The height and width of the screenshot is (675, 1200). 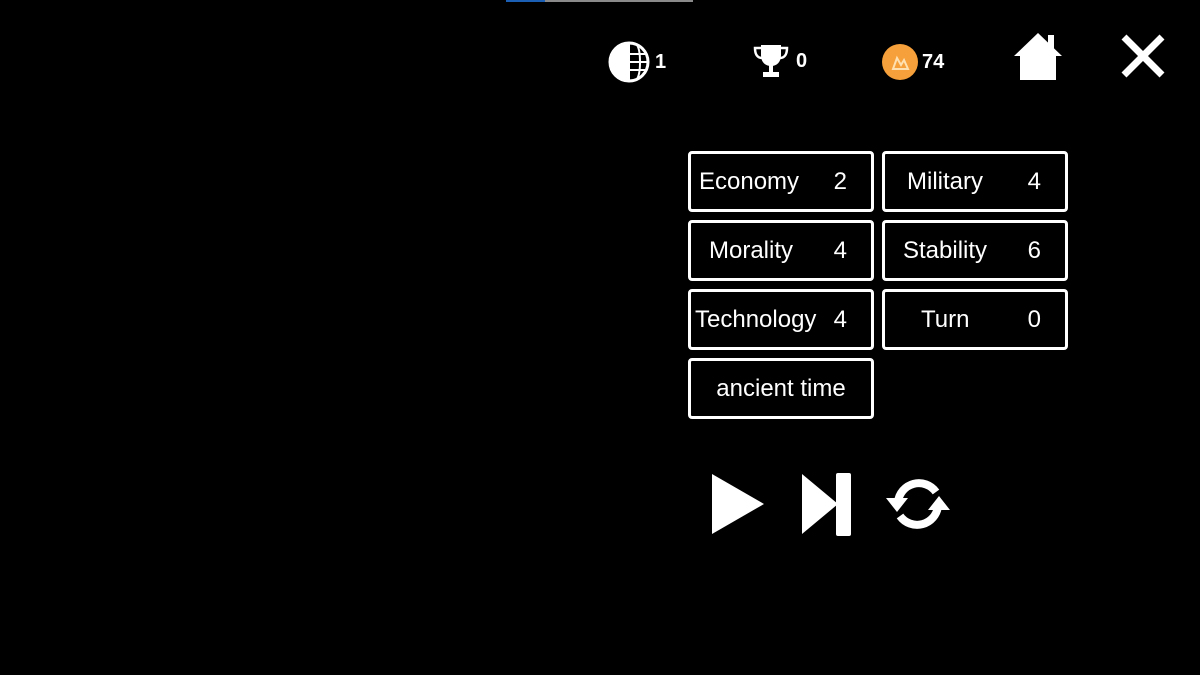 What do you see at coordinates (802, 60) in the screenshot?
I see `trophy-count: 0` at bounding box center [802, 60].